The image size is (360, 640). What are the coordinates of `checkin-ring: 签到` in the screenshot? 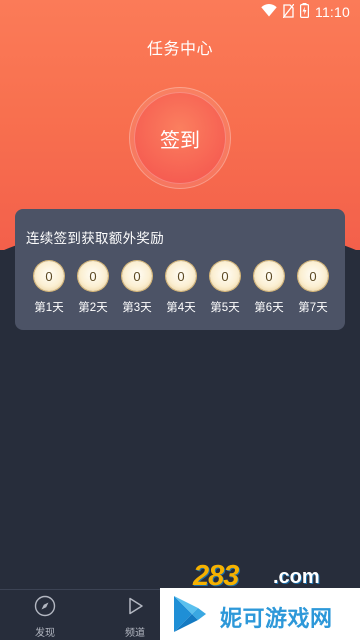 It's located at (180, 138).